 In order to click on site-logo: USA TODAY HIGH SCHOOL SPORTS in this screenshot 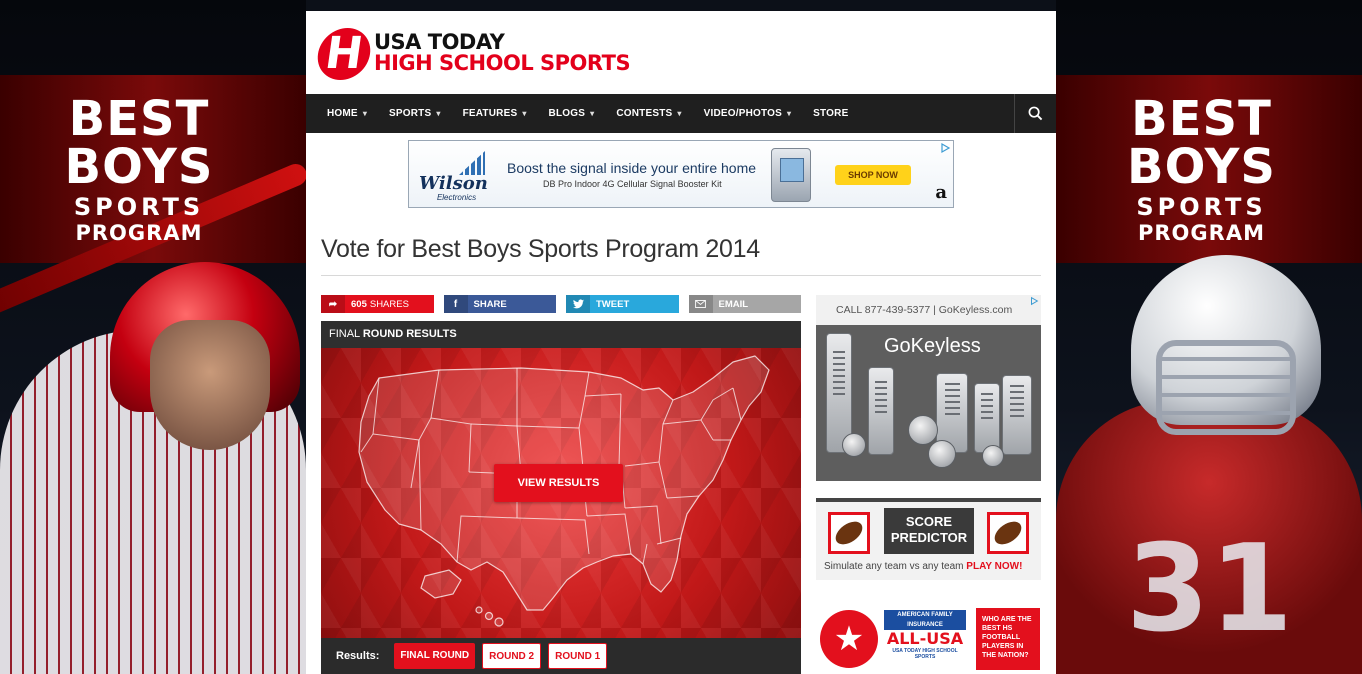, I will do `click(502, 52)`.